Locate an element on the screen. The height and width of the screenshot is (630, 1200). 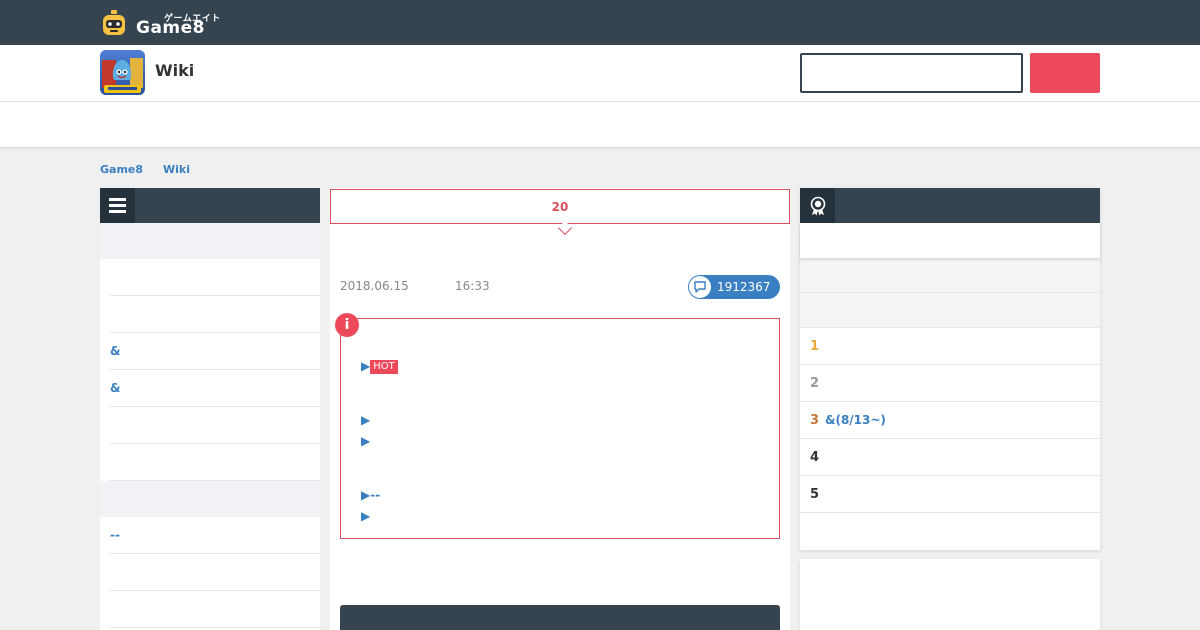
comment-count-button: 1912367 is located at coordinates (734, 287).